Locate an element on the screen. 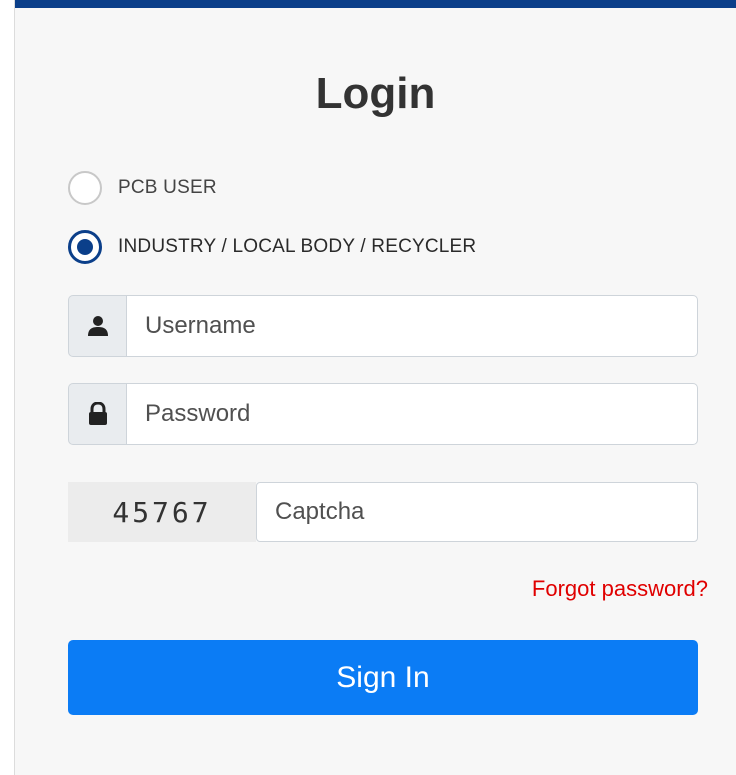 This screenshot has height=775, width=736. username-field-group is located at coordinates (383, 326).